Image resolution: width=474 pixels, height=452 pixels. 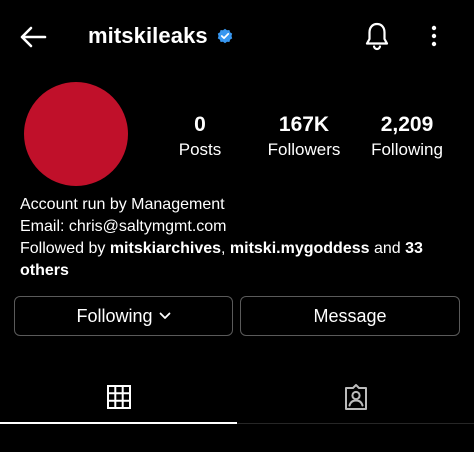 I want to click on following-button: Following, so click(x=123, y=316).